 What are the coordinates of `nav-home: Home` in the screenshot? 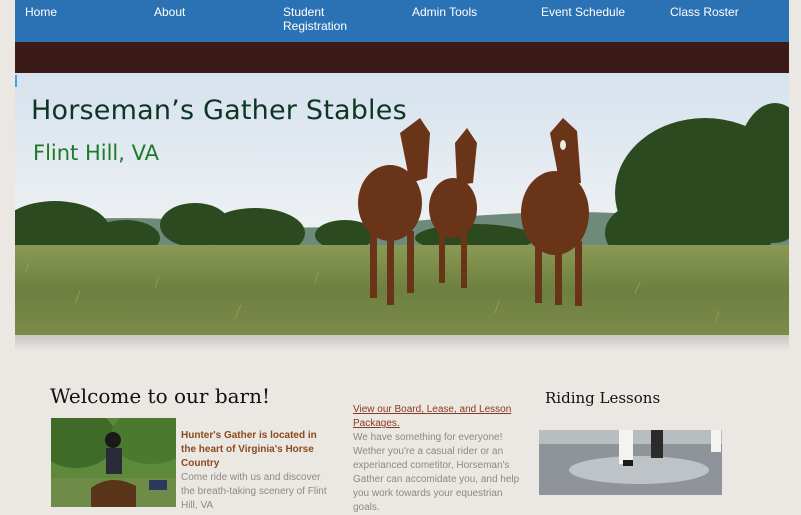 It's located at (41, 12).